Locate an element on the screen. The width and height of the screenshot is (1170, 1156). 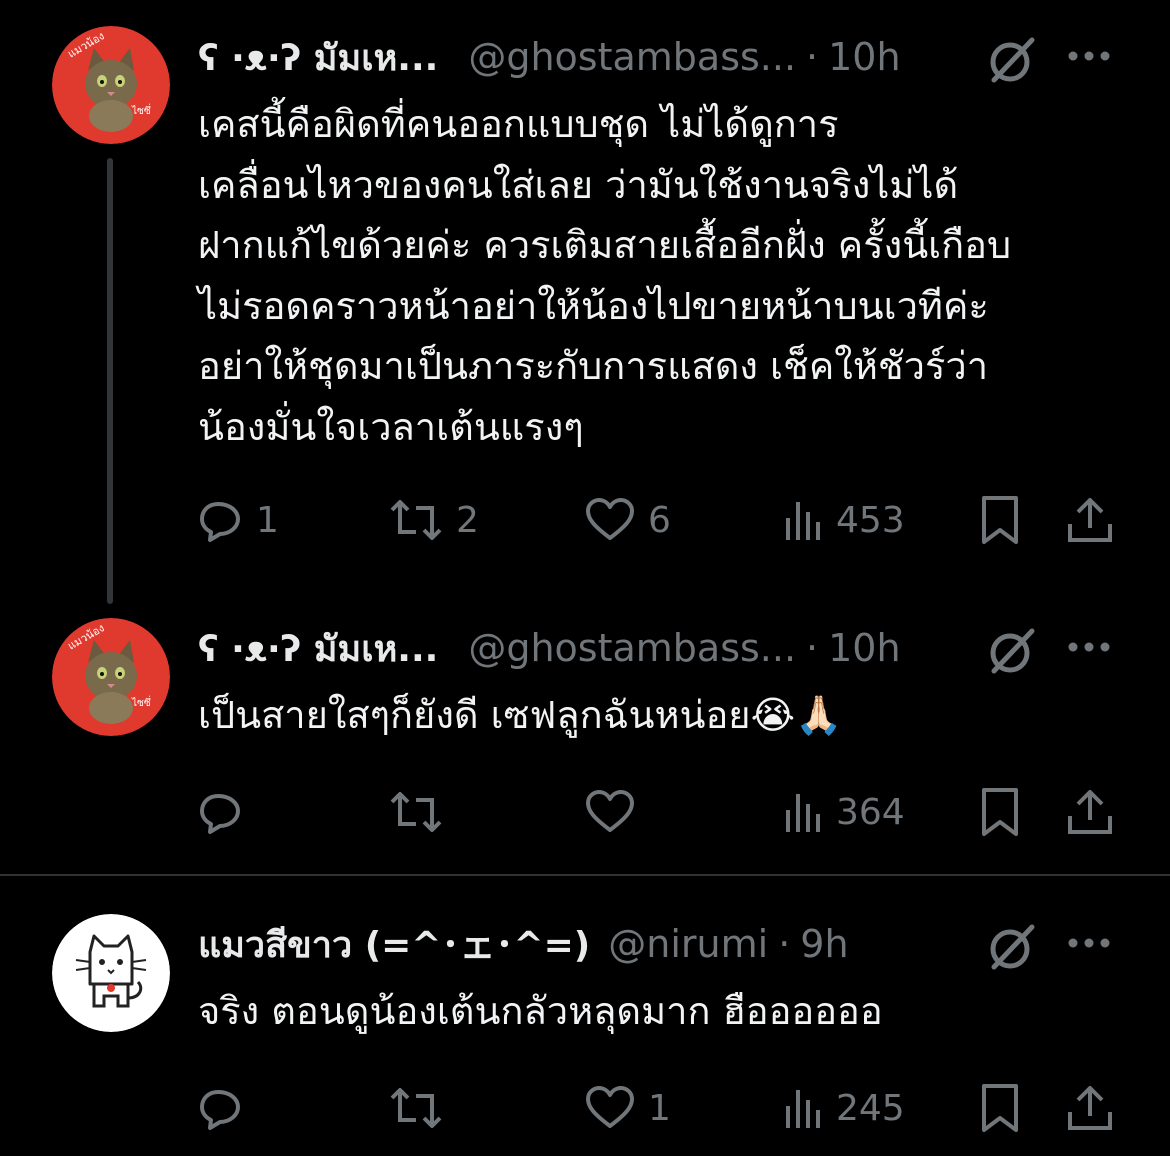
reply-button: 1 is located at coordinates (237, 520).